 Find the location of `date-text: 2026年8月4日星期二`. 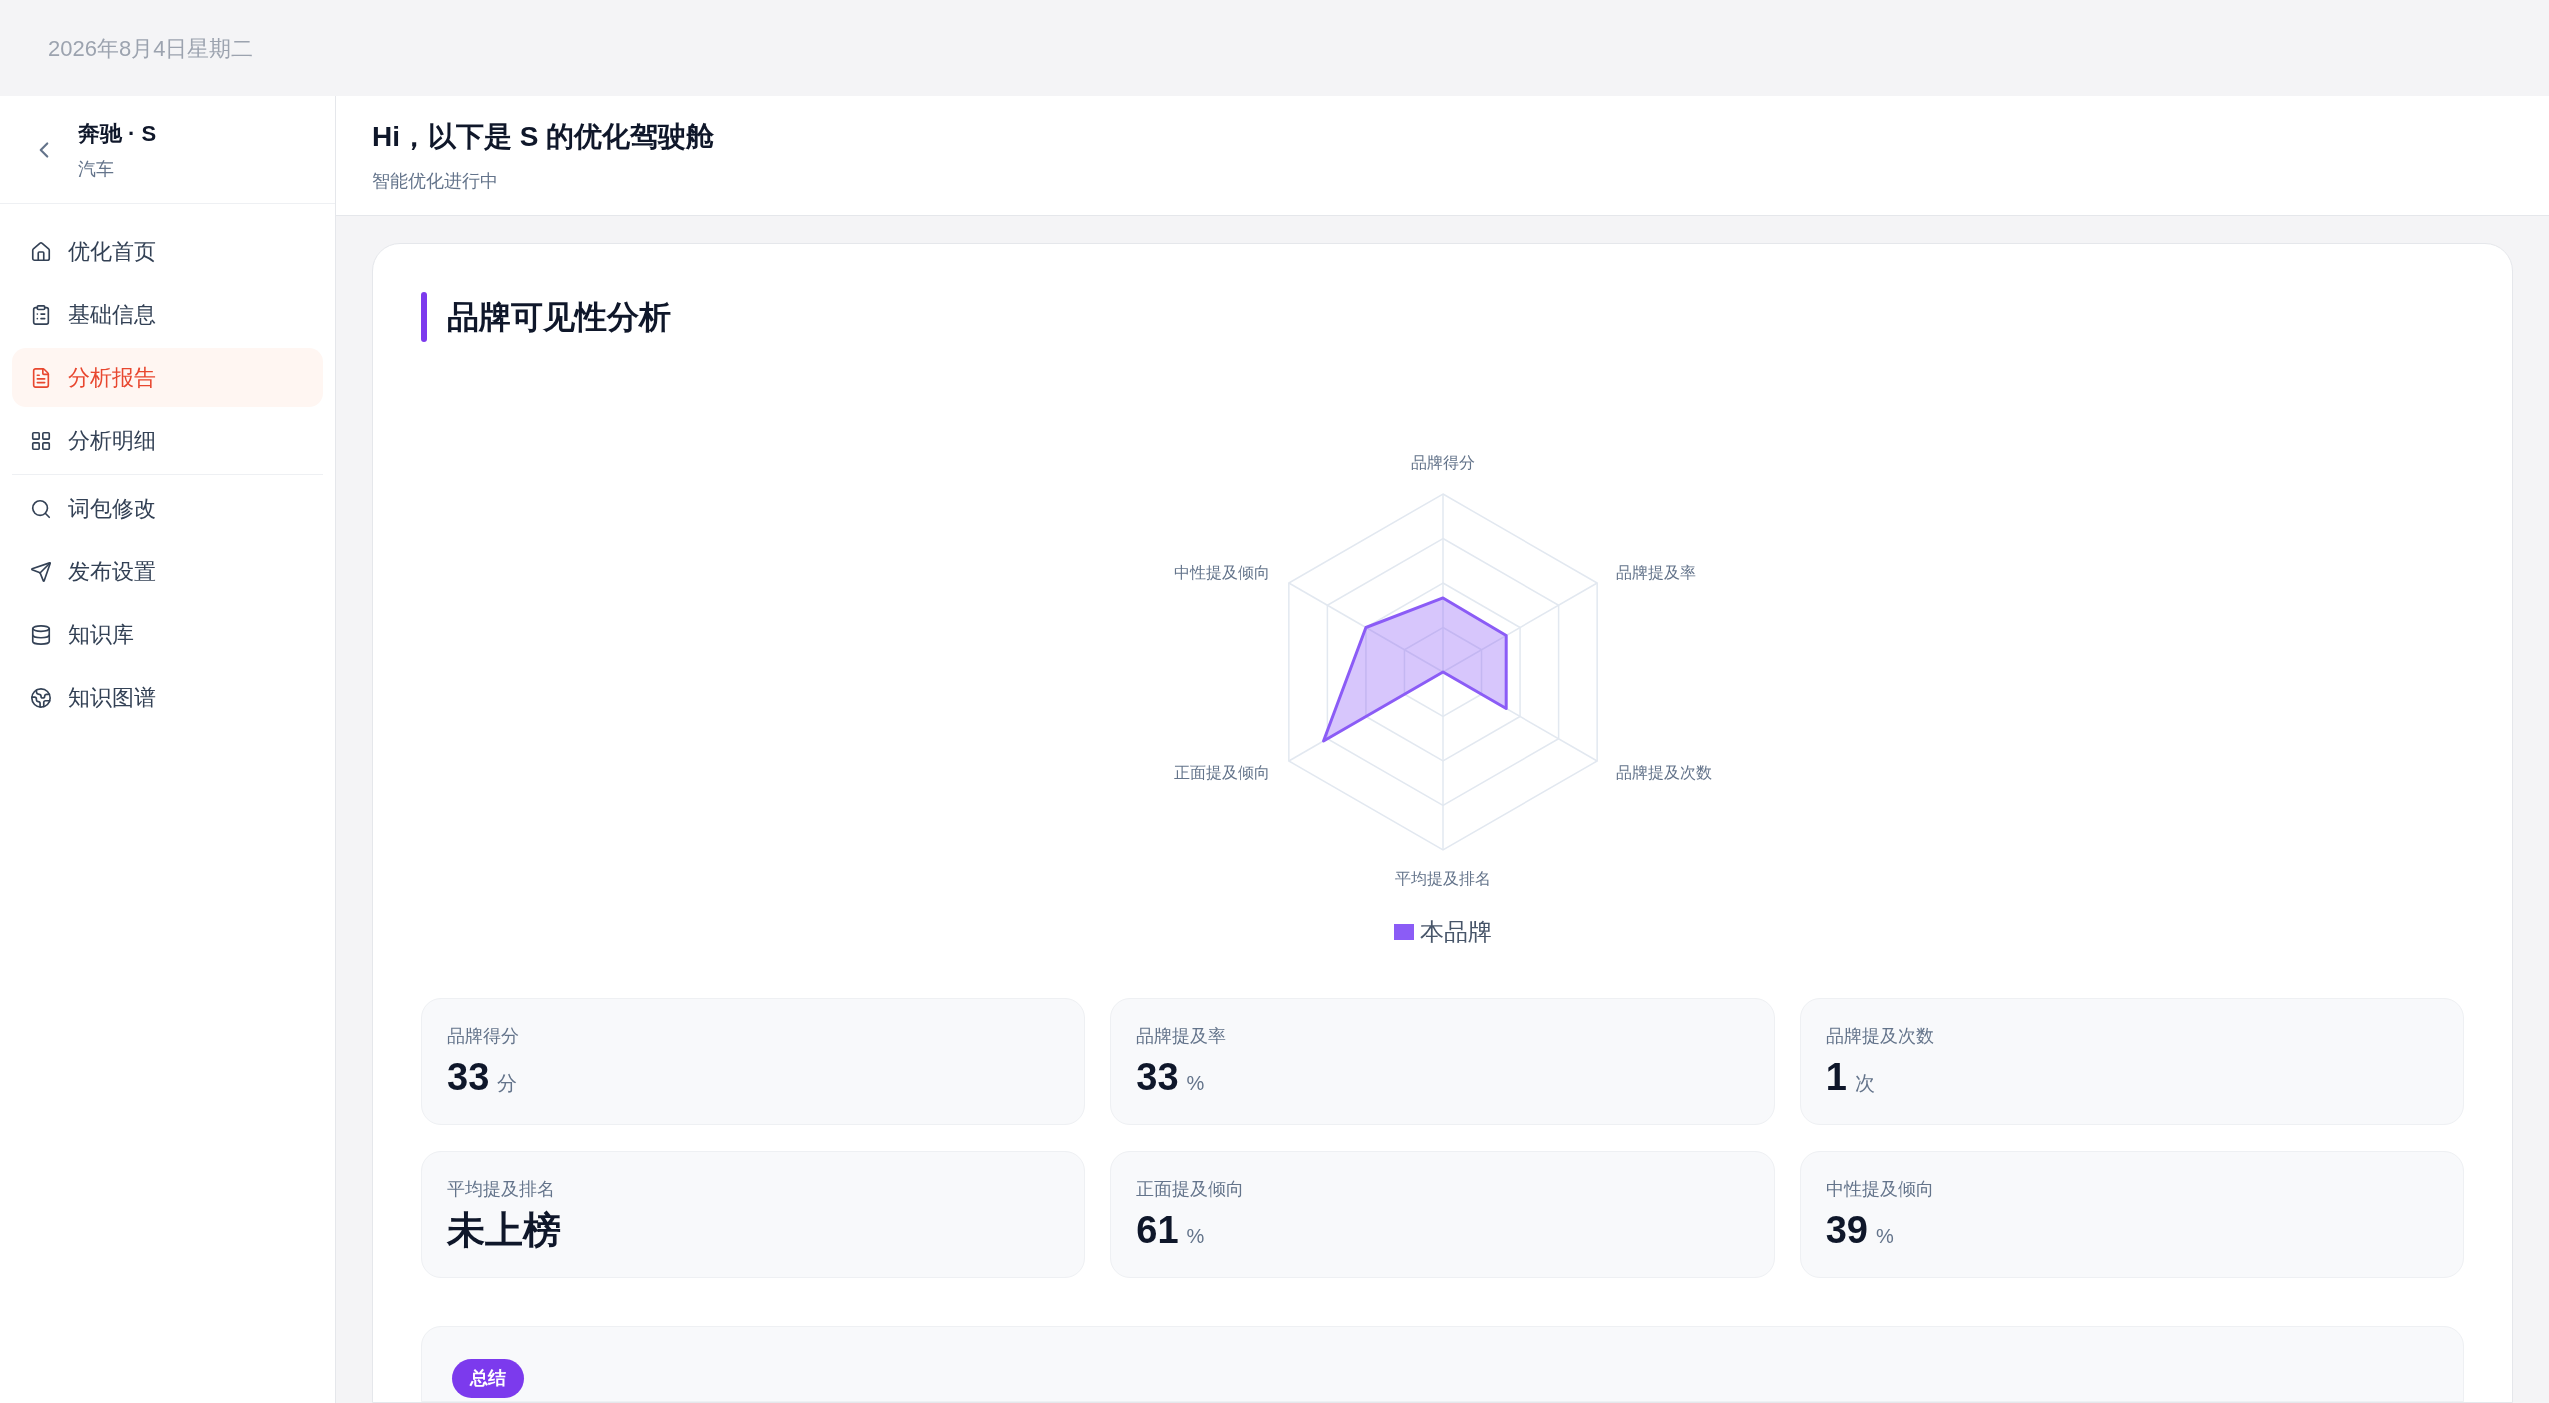

date-text: 2026年8月4日星期二 is located at coordinates (151, 48).